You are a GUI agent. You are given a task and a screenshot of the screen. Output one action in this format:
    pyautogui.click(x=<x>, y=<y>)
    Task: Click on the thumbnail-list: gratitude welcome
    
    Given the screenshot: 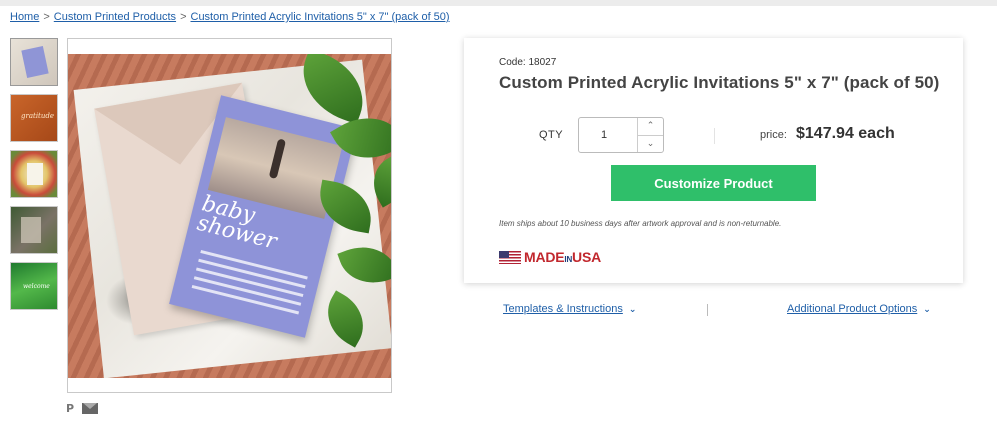 What is the action you would take?
    pyautogui.click(x=35, y=178)
    